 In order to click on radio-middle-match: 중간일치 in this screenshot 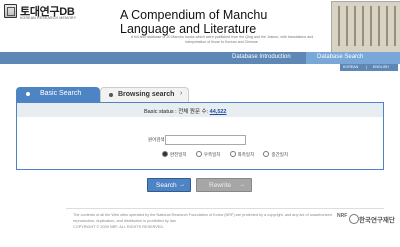, I will do `click(275, 154)`.